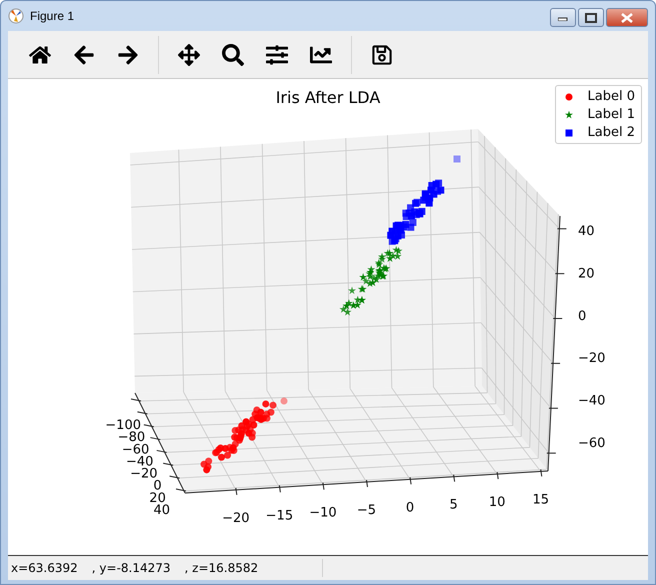  I want to click on maximize-button, so click(591, 17).